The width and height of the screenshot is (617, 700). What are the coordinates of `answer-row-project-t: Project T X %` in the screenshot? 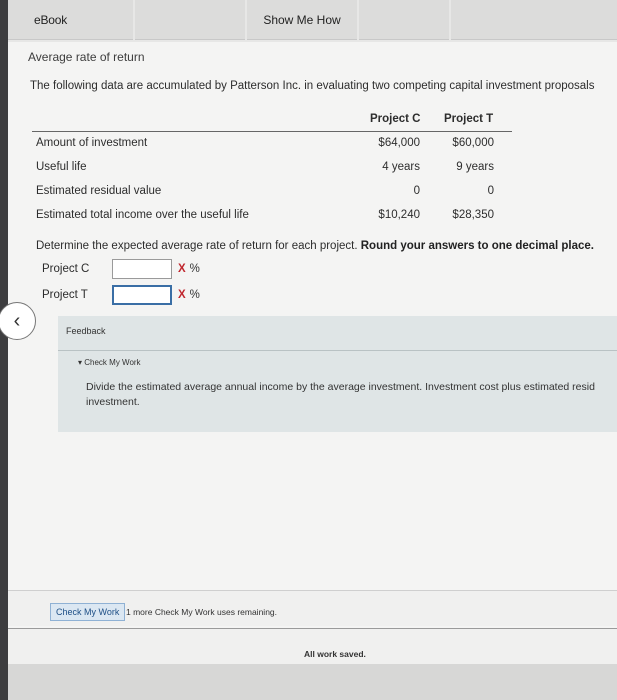 It's located at (121, 295).